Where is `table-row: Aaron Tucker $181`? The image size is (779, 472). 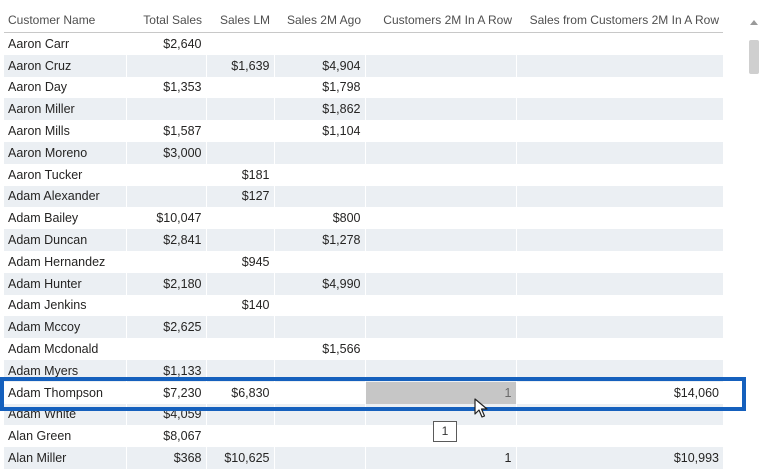
table-row: Aaron Tucker $181 is located at coordinates (363, 174).